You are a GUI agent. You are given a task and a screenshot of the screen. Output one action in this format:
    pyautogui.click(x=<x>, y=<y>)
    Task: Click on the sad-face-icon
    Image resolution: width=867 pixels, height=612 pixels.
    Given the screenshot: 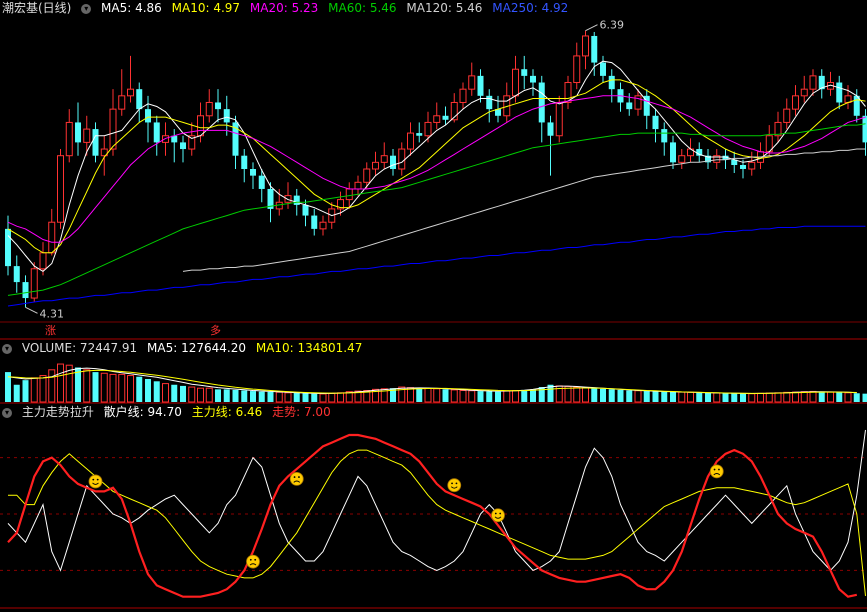 What is the action you would take?
    pyautogui.click(x=296, y=478)
    